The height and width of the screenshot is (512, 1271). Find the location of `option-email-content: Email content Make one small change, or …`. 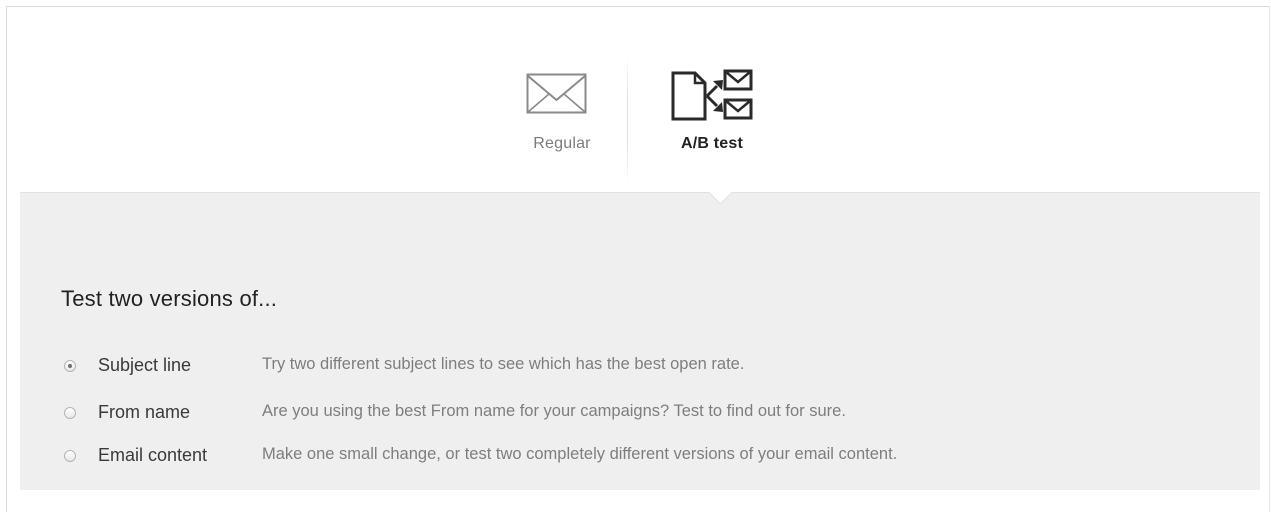

option-email-content: Email content Make one small change, or … is located at coordinates (639, 457).